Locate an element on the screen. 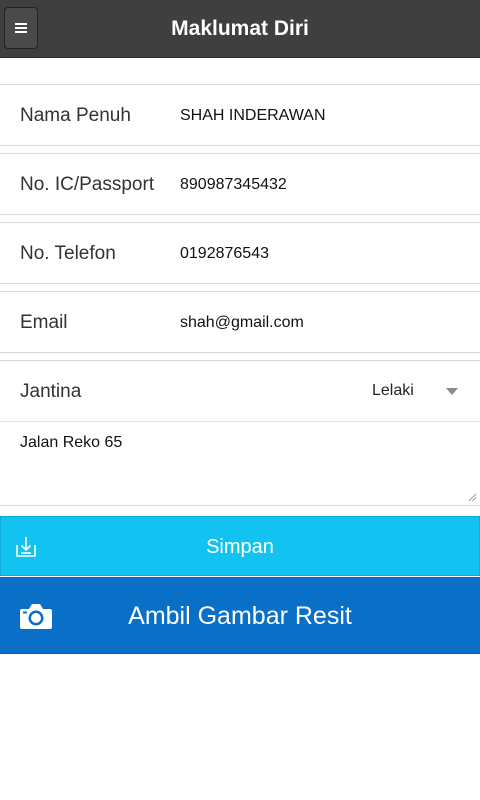 The height and width of the screenshot is (800, 480). email-input: shah@gmail.com is located at coordinates (242, 323).